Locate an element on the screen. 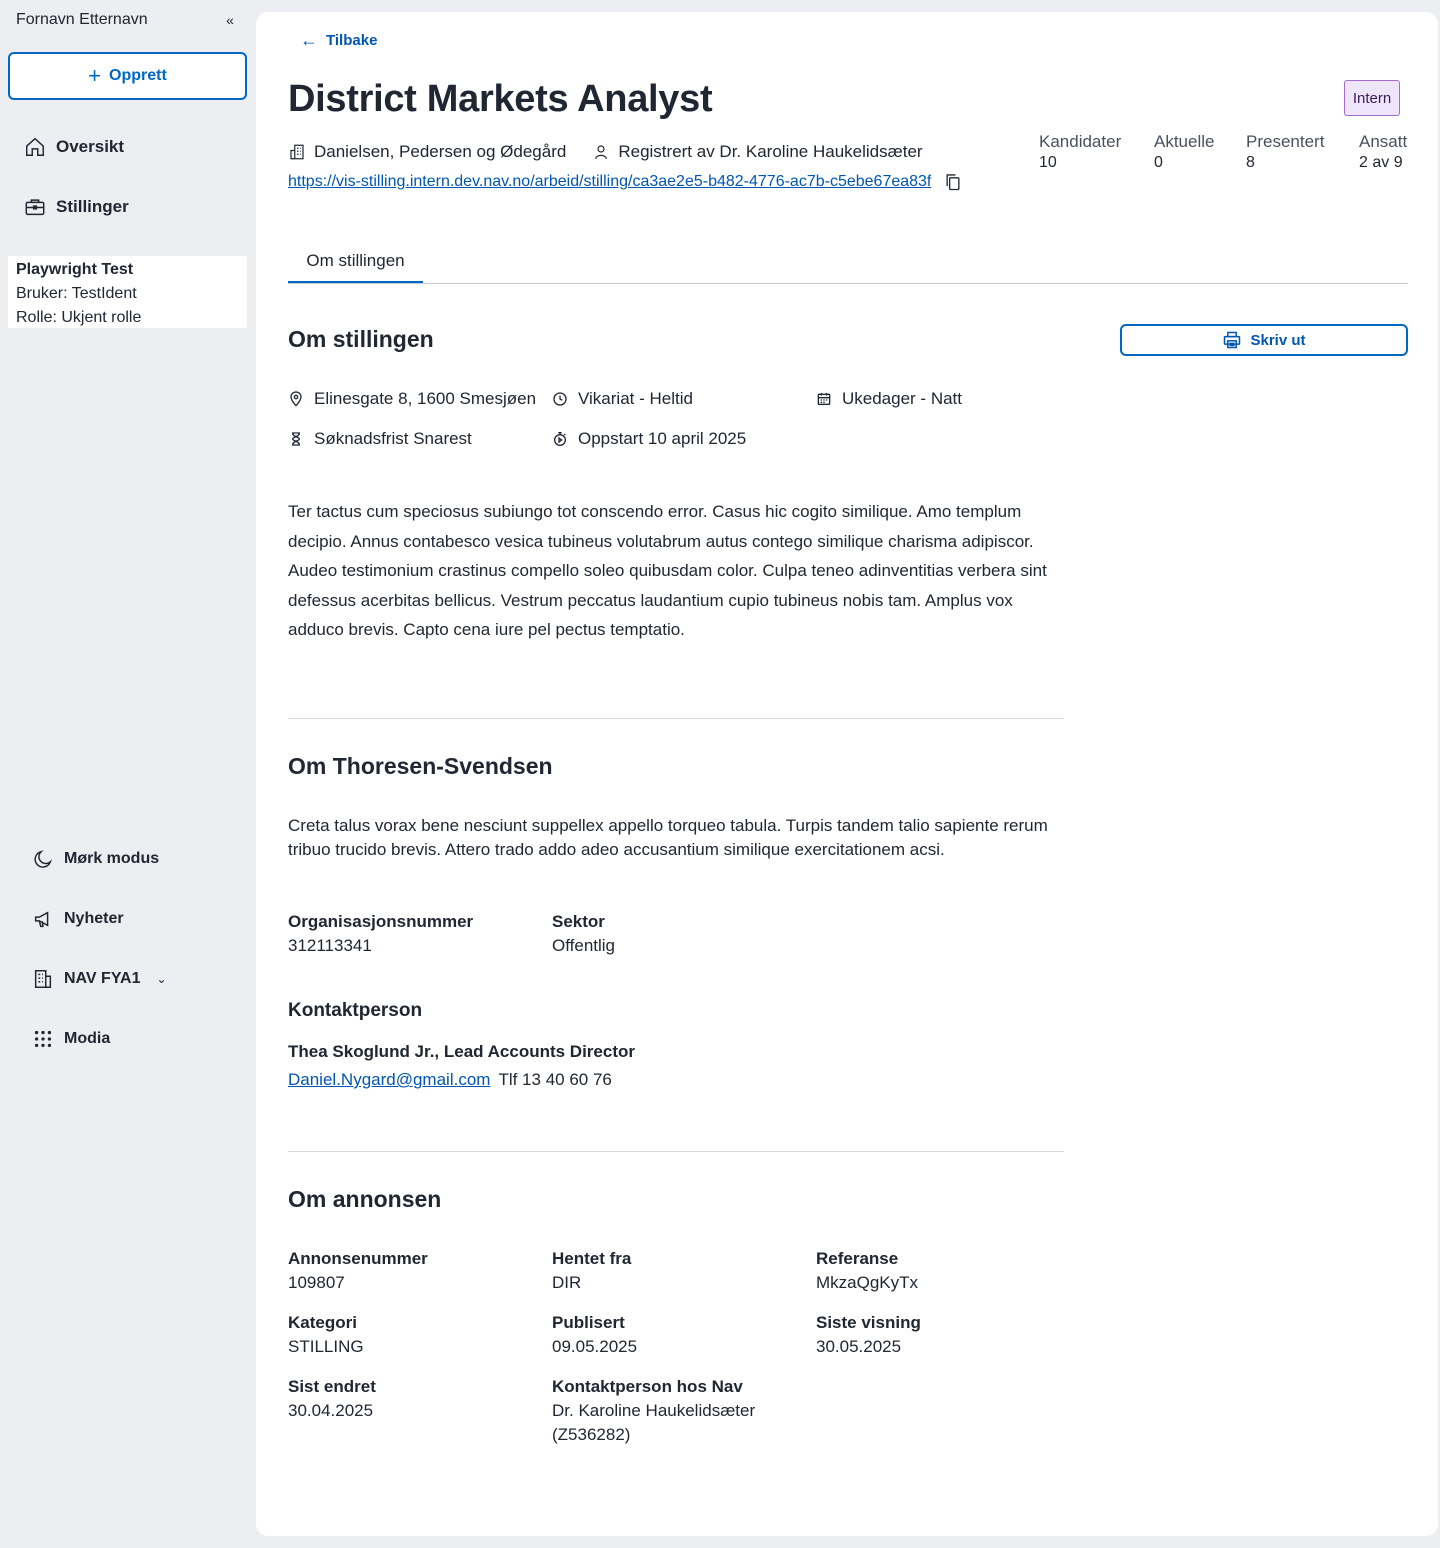 This screenshot has width=1440, height=1548. schedule-text: Ukedager - Natt is located at coordinates (902, 398).